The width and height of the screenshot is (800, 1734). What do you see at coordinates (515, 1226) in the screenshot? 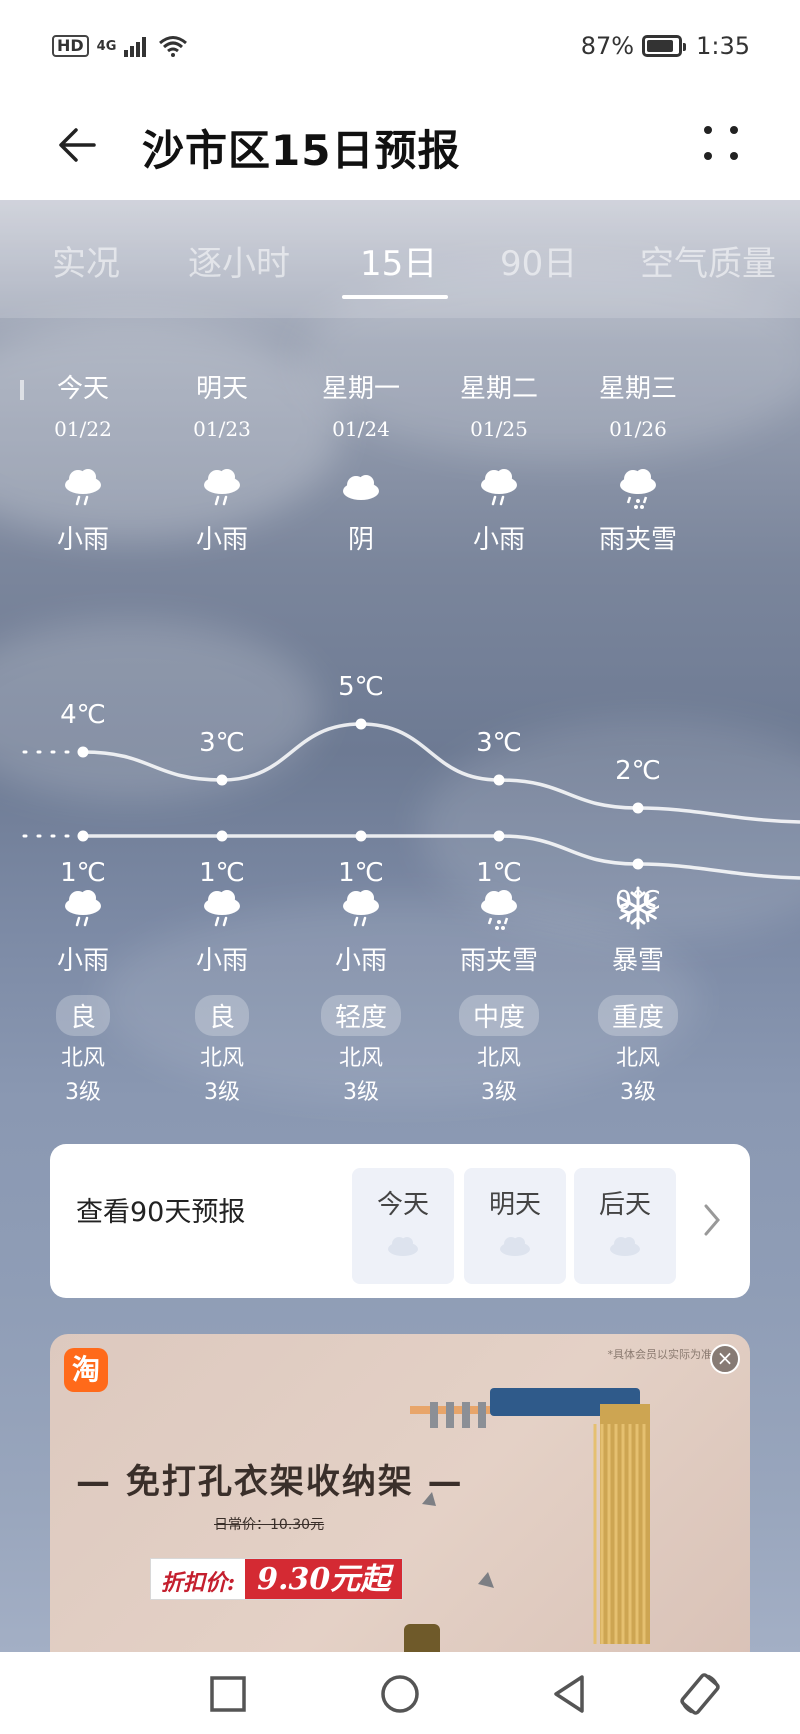
I see `mini-day-tomorrow: 明天` at bounding box center [515, 1226].